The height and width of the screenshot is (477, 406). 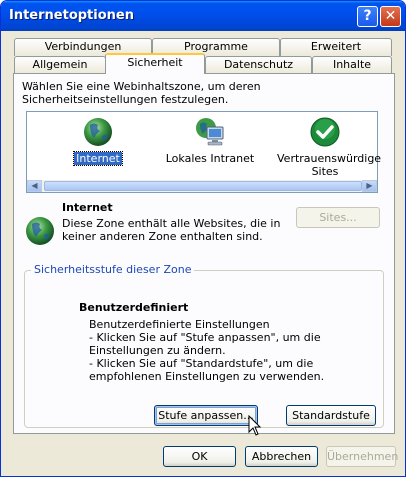 What do you see at coordinates (87, 207) in the screenshot?
I see `zone-info-title: Internet` at bounding box center [87, 207].